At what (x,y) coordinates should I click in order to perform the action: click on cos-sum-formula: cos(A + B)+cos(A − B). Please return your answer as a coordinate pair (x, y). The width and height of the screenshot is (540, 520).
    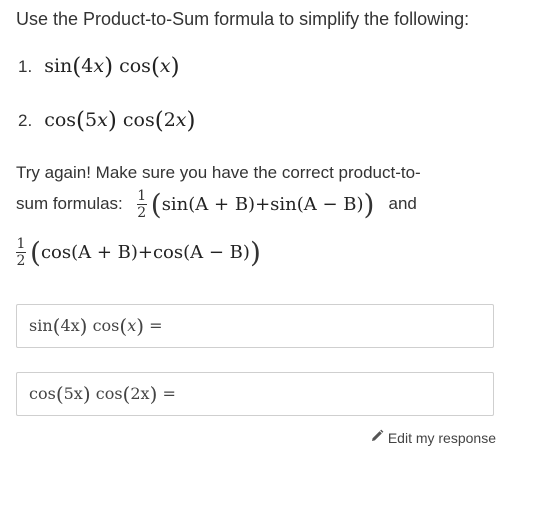
    Looking at the image, I should click on (145, 252).